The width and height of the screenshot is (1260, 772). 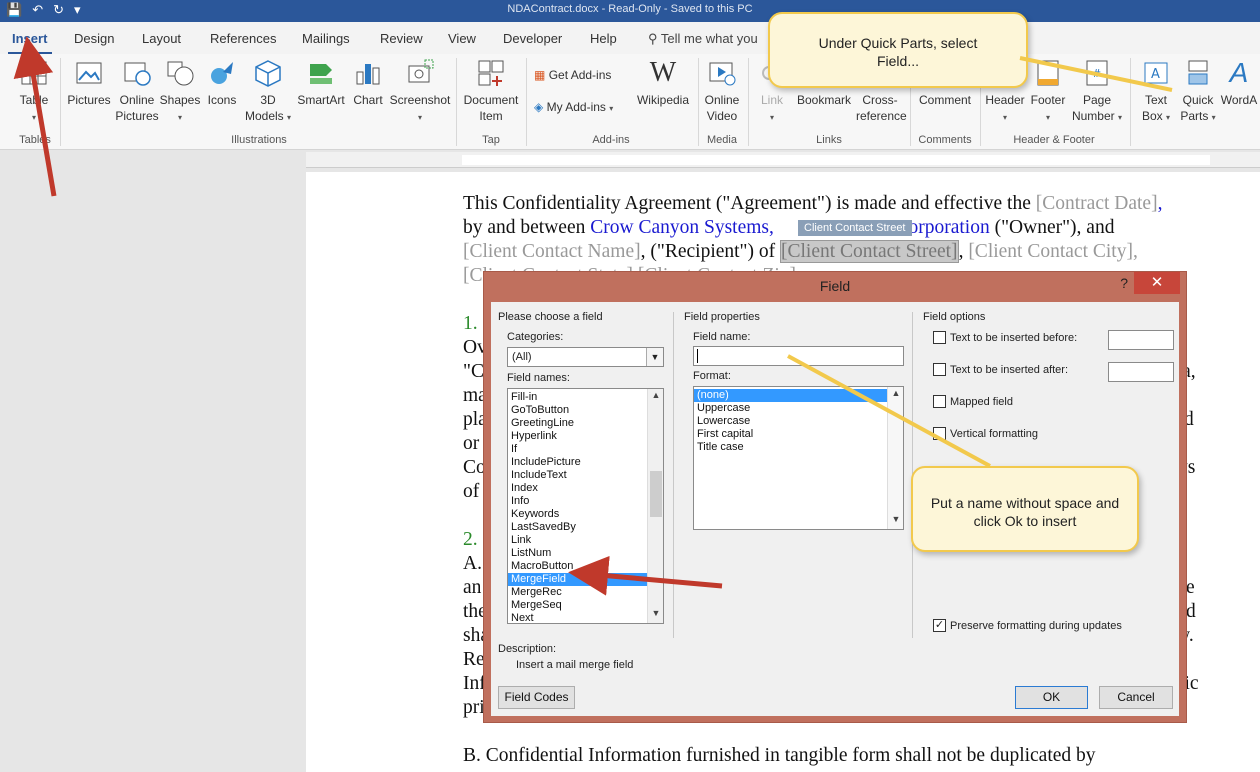 I want to click on quick-parts-icon, so click(x=1198, y=72).